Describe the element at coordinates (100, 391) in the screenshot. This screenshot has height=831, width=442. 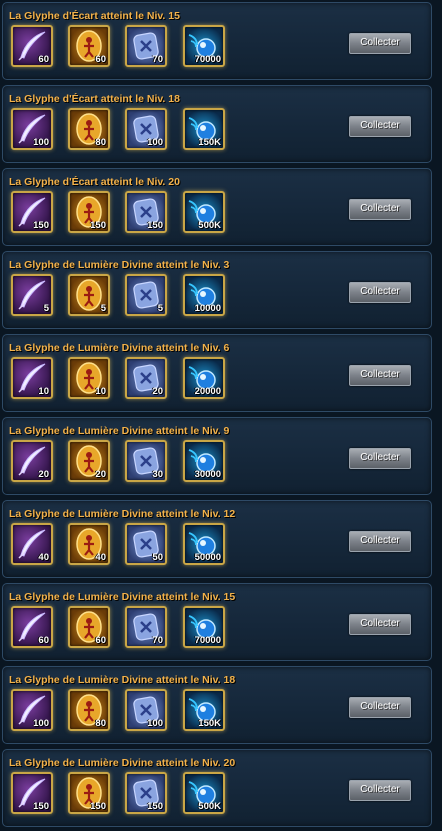
I see `item-quantity: 10` at that location.